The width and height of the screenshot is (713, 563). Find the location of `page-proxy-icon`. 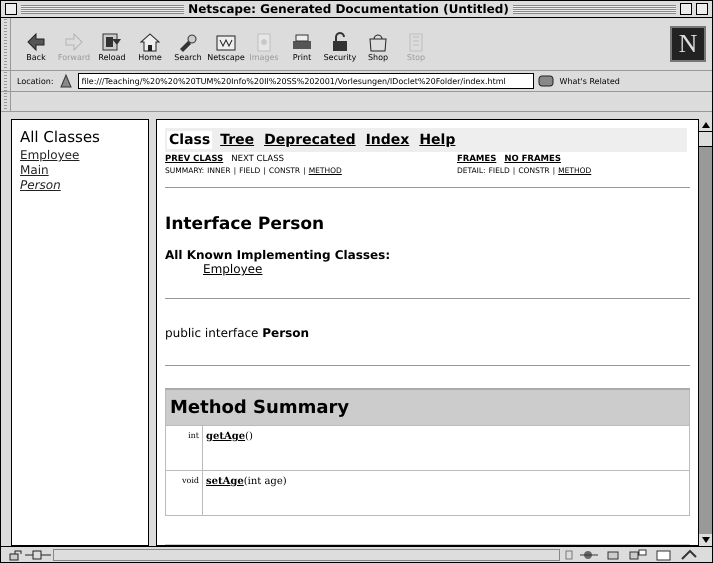

page-proxy-icon is located at coordinates (66, 81).